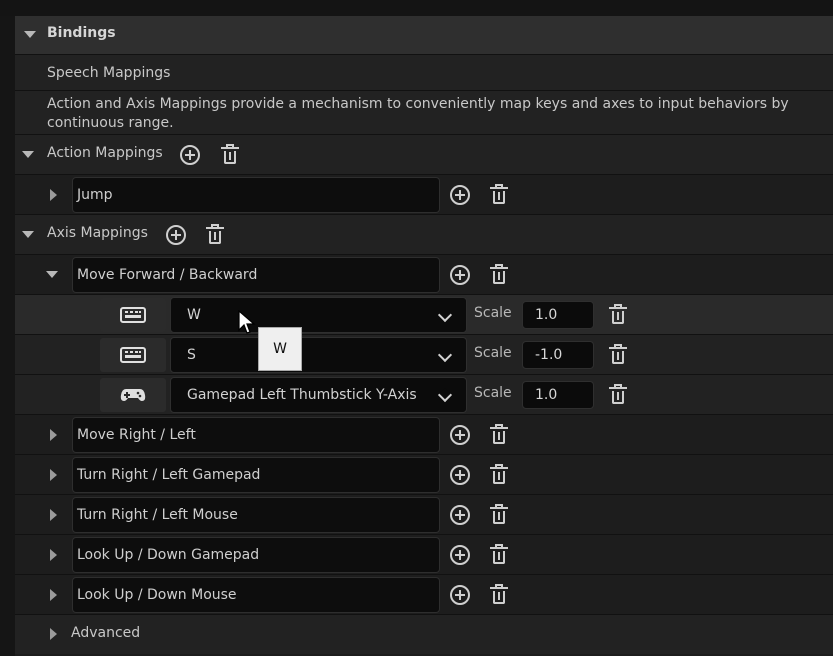 Image resolution: width=833 pixels, height=656 pixels. Describe the element at coordinates (230, 155) in the screenshot. I see `clear-action-mappings-icon` at that location.